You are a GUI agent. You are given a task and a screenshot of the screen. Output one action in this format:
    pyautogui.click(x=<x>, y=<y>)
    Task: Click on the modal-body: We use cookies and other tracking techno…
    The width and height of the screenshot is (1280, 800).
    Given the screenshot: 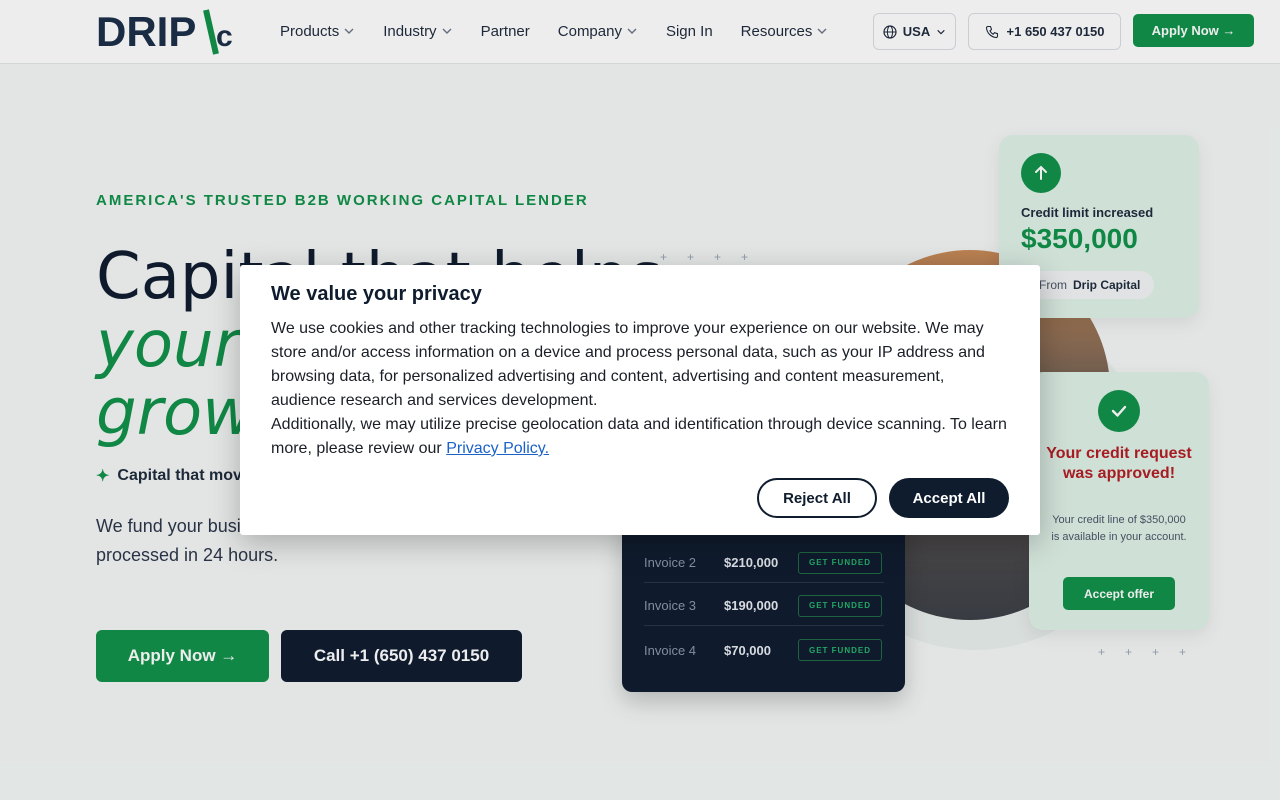 What is the action you would take?
    pyautogui.click(x=641, y=389)
    